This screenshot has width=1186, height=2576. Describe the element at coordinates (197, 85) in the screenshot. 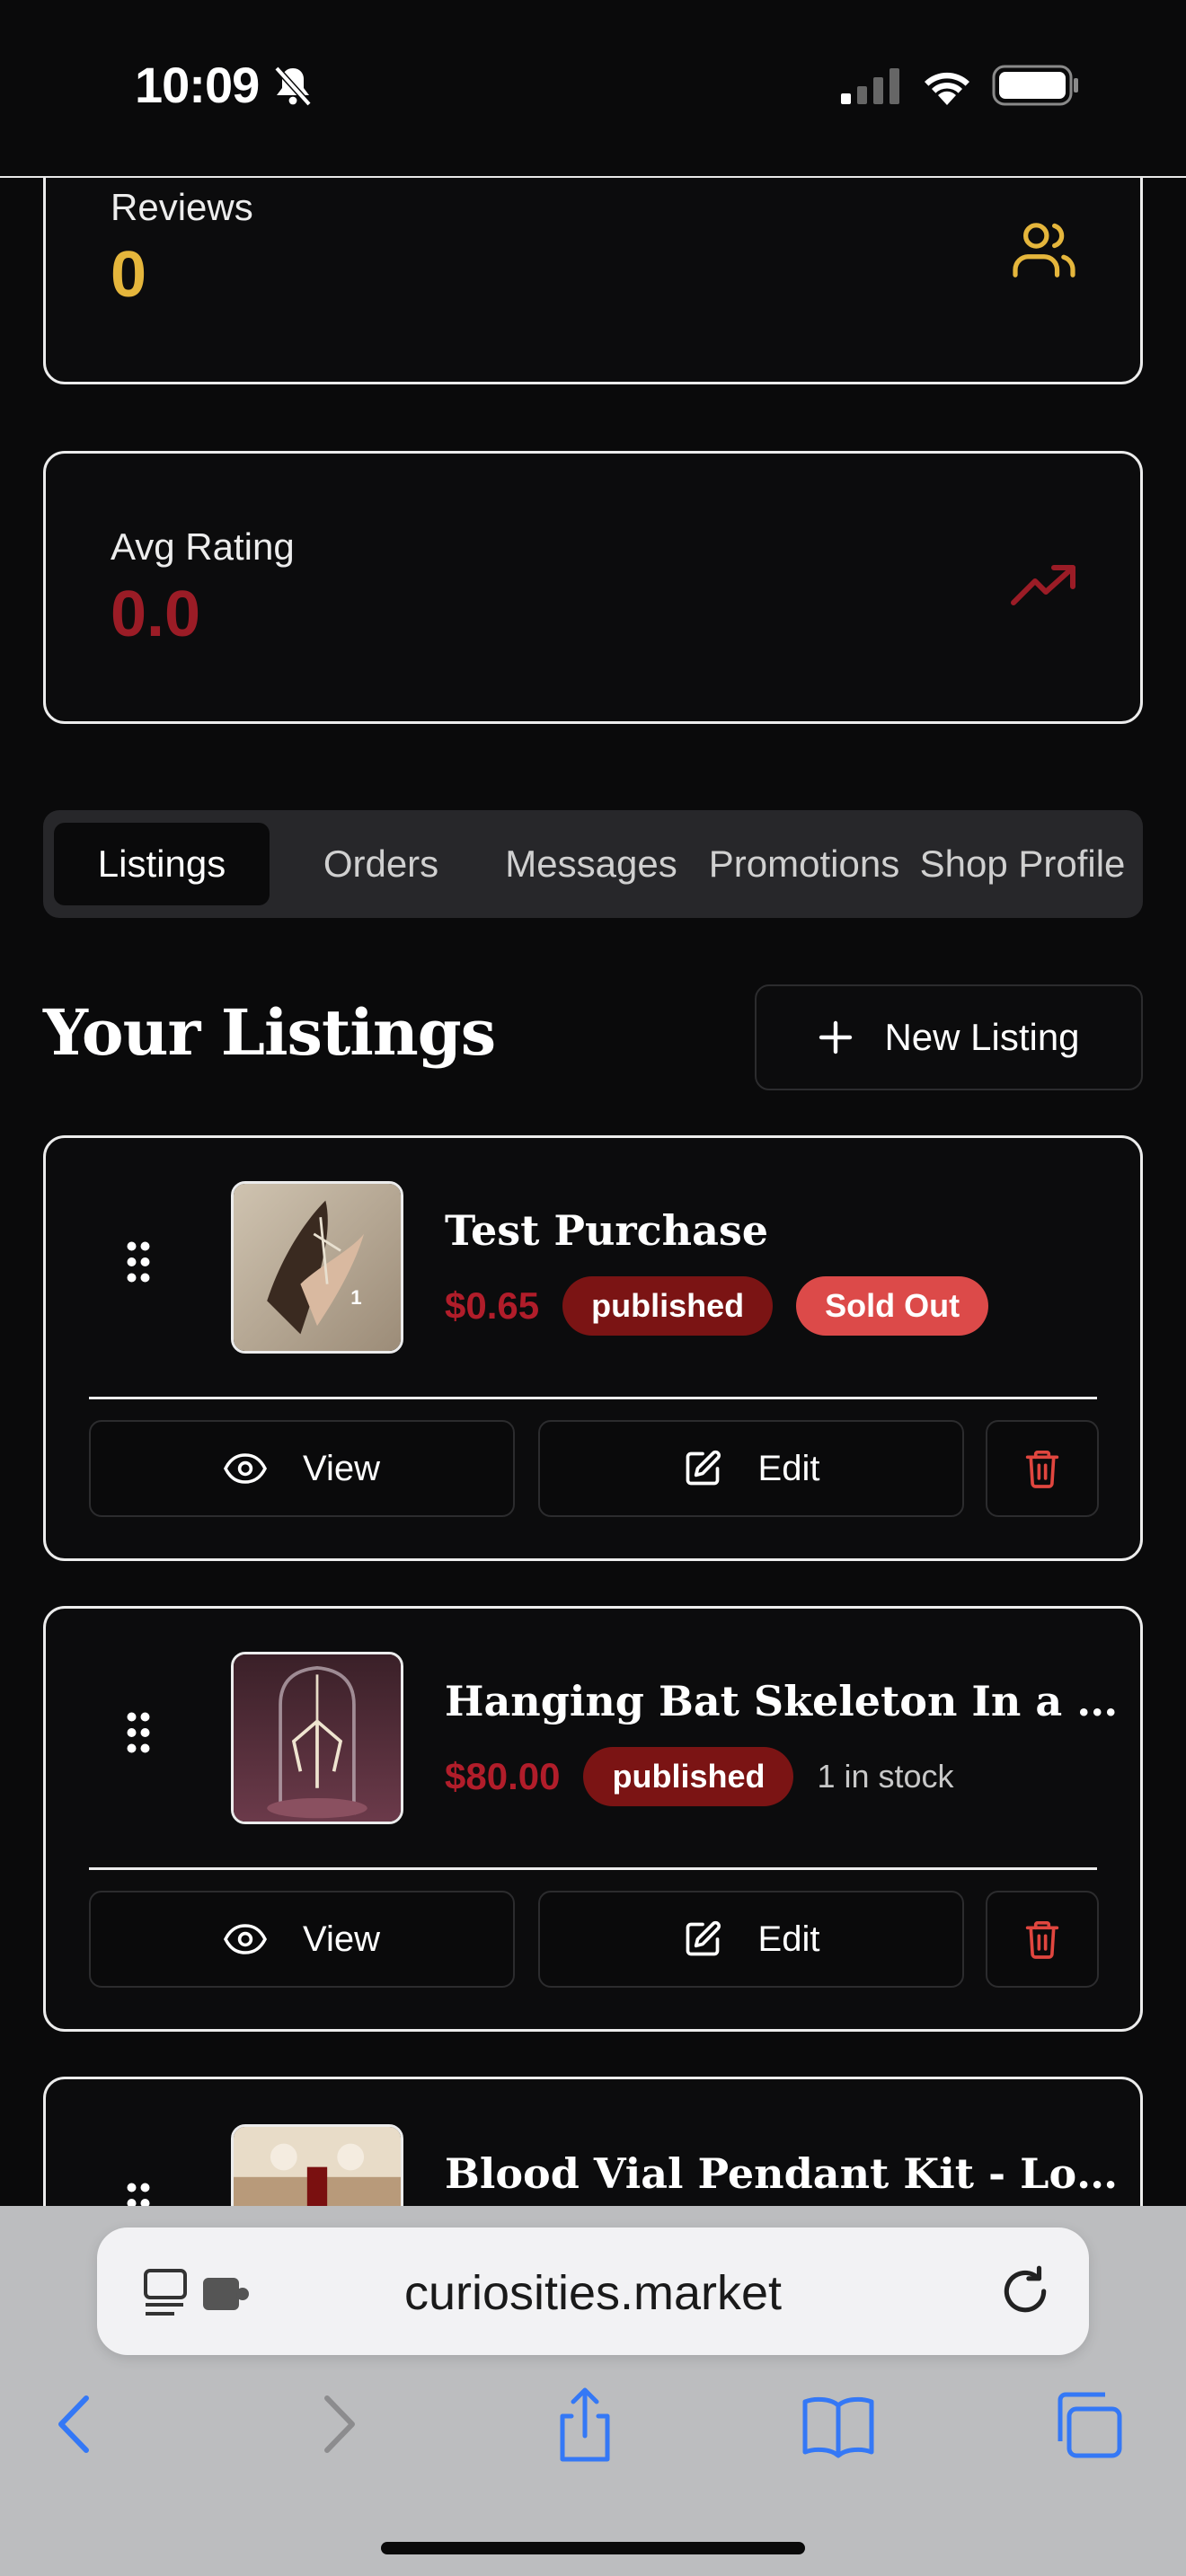

I see `status-time: 10:09` at that location.